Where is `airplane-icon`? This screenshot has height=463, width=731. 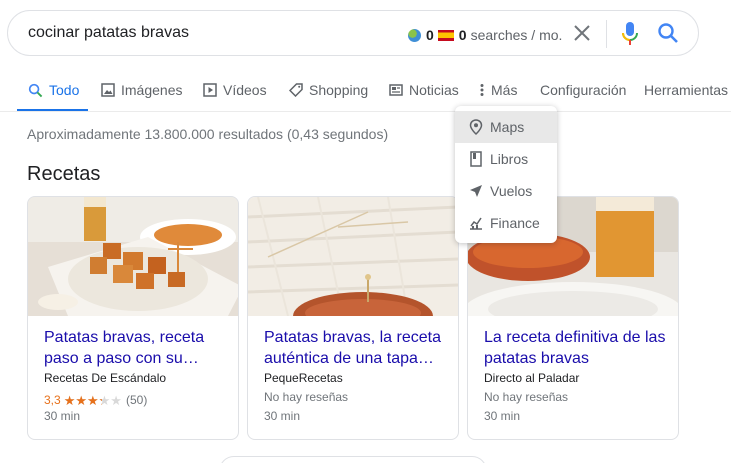
airplane-icon is located at coordinates (476, 191).